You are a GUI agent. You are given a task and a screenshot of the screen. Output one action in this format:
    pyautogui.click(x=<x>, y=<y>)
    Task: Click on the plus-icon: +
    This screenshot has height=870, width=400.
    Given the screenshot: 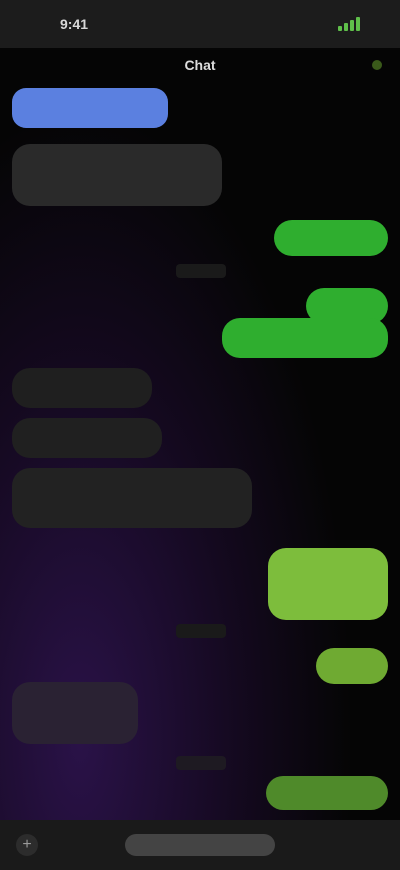 What is the action you would take?
    pyautogui.click(x=27, y=845)
    